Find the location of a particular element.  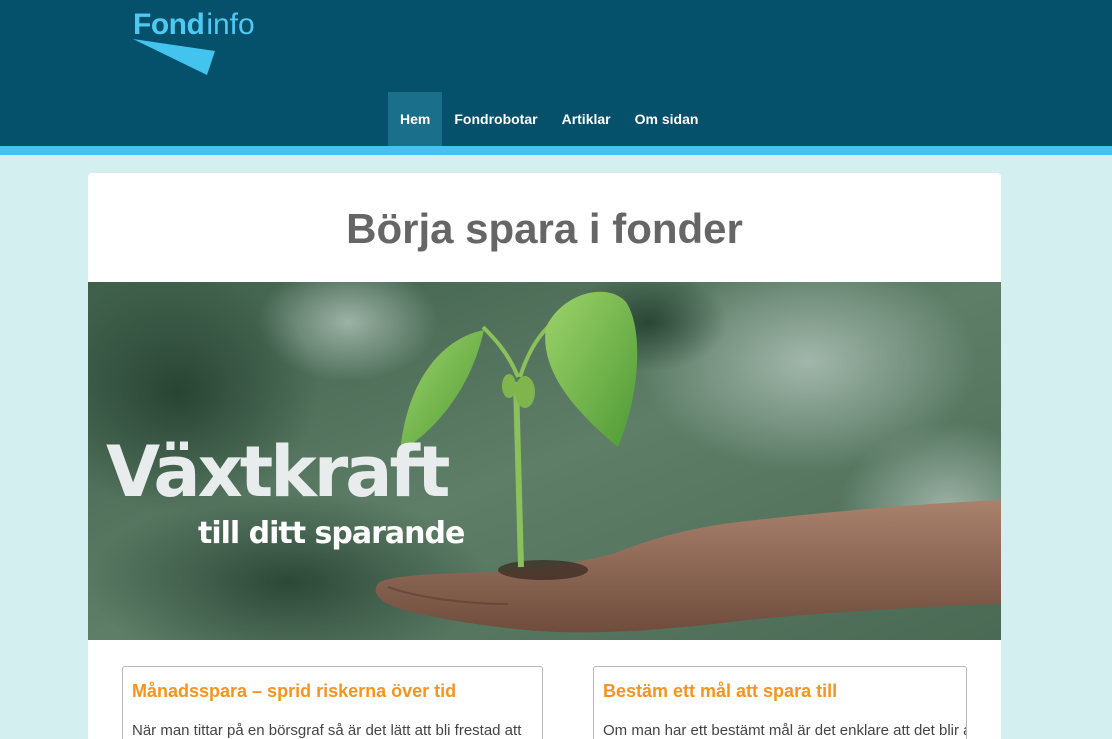

nav-item-label: Om sidan is located at coordinates (666, 119).